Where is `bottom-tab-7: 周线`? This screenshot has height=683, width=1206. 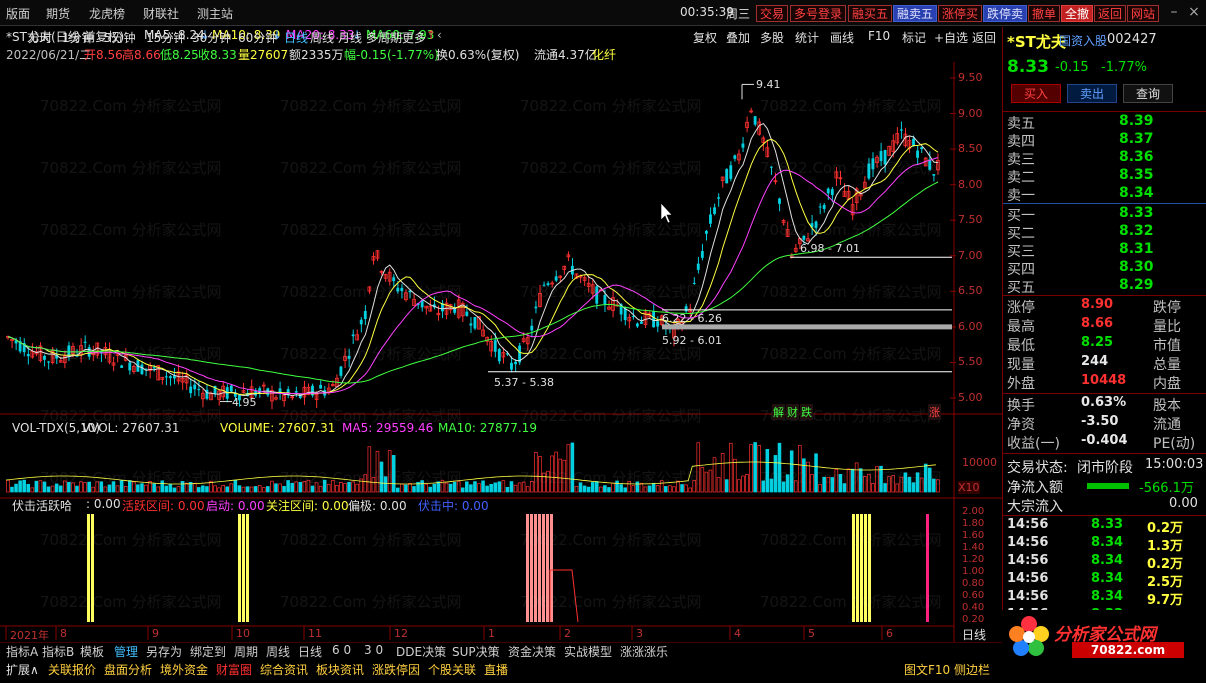
bottom-tab-7: 周线 is located at coordinates (278, 651).